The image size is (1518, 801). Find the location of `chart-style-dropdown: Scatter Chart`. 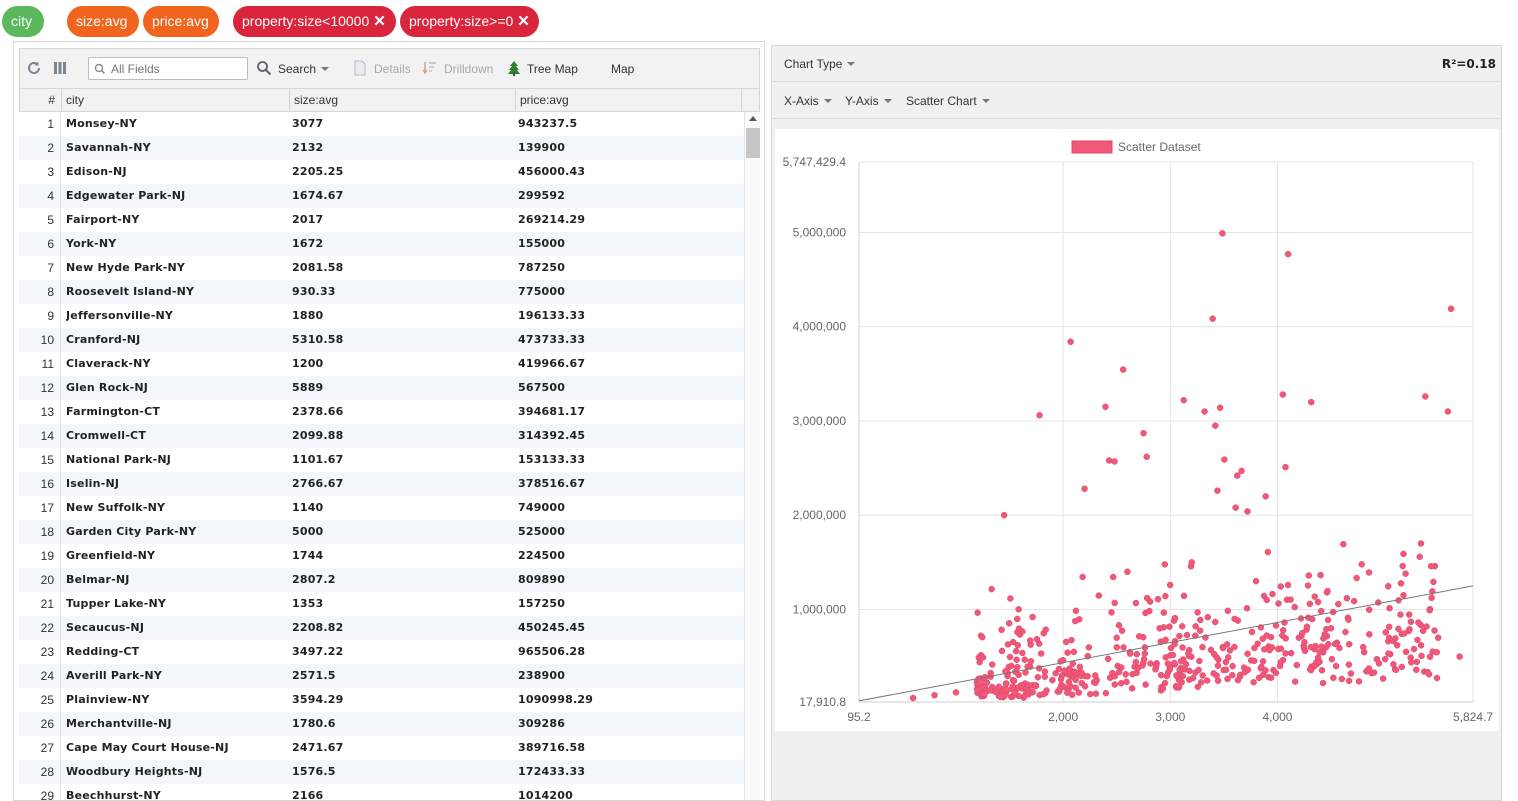

chart-style-dropdown: Scatter Chart is located at coordinates (948, 101).